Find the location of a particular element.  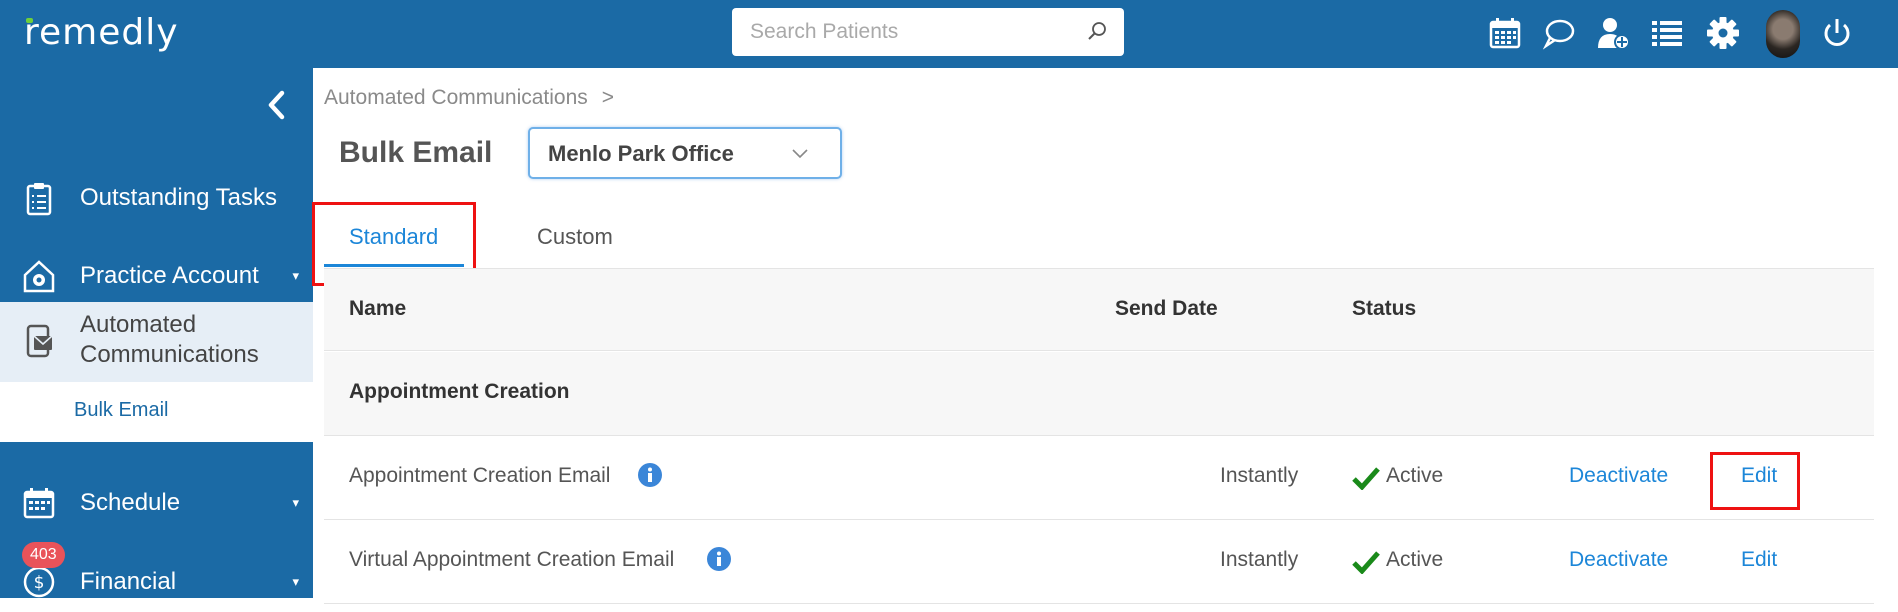

search-box is located at coordinates (928, 32).